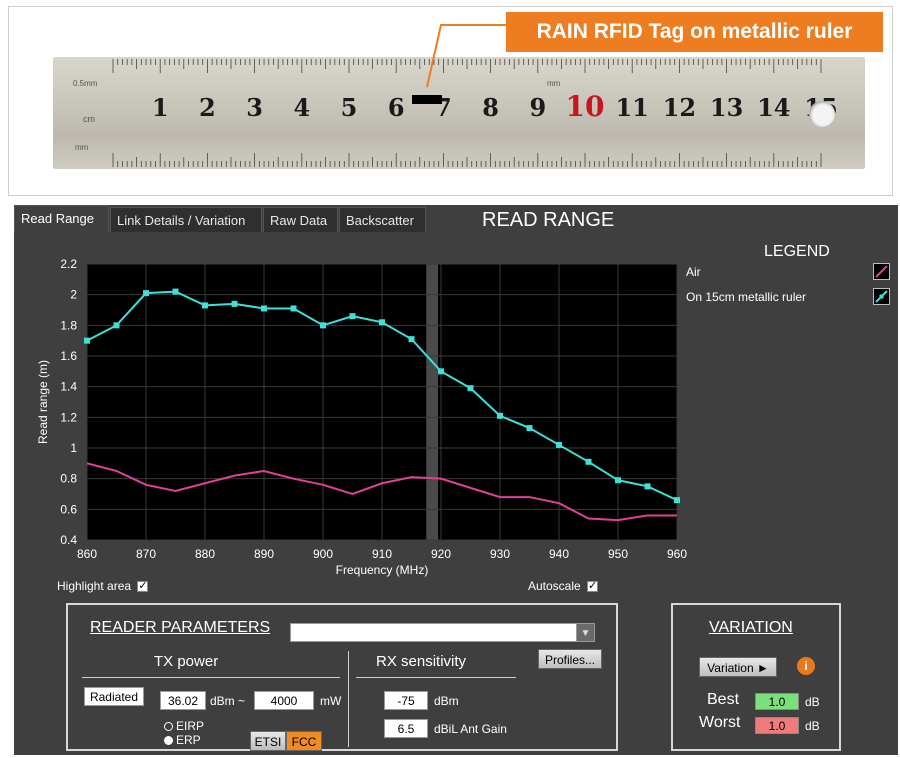 This screenshot has width=900, height=758. I want to click on eirp-radio: EIRP, so click(184, 726).